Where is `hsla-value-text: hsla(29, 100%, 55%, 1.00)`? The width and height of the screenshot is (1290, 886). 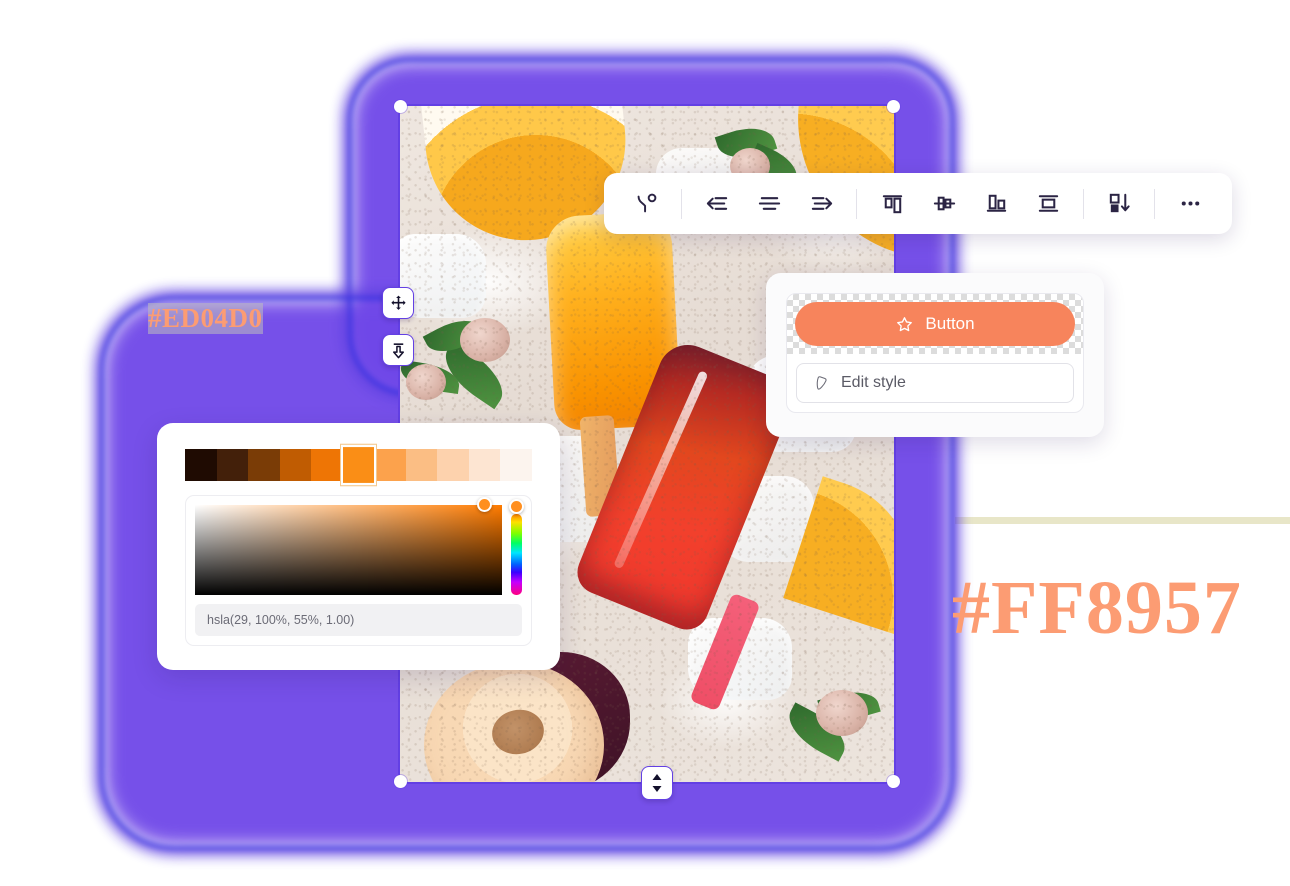 hsla-value-text: hsla(29, 100%, 55%, 1.00) is located at coordinates (281, 620).